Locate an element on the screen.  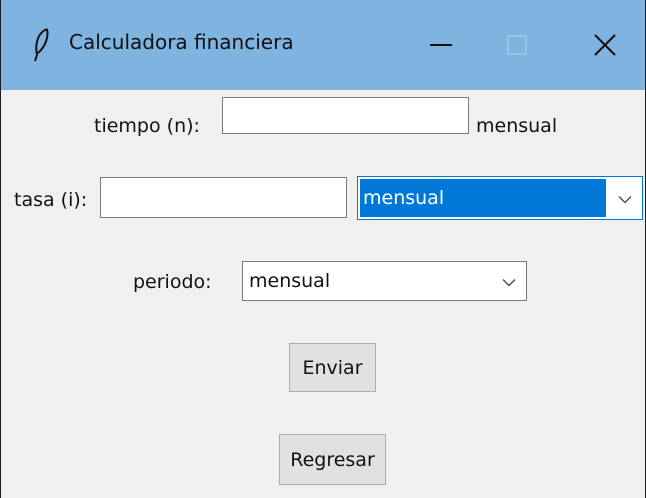
maximize-button is located at coordinates (517, 45).